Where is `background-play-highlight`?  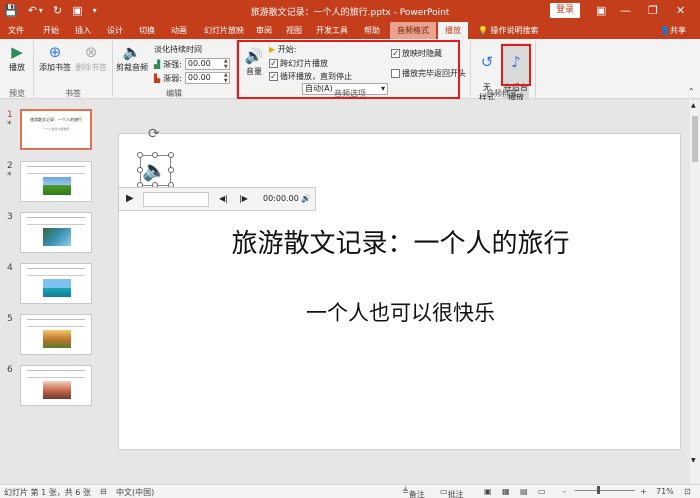 background-play-highlight is located at coordinates (516, 65).